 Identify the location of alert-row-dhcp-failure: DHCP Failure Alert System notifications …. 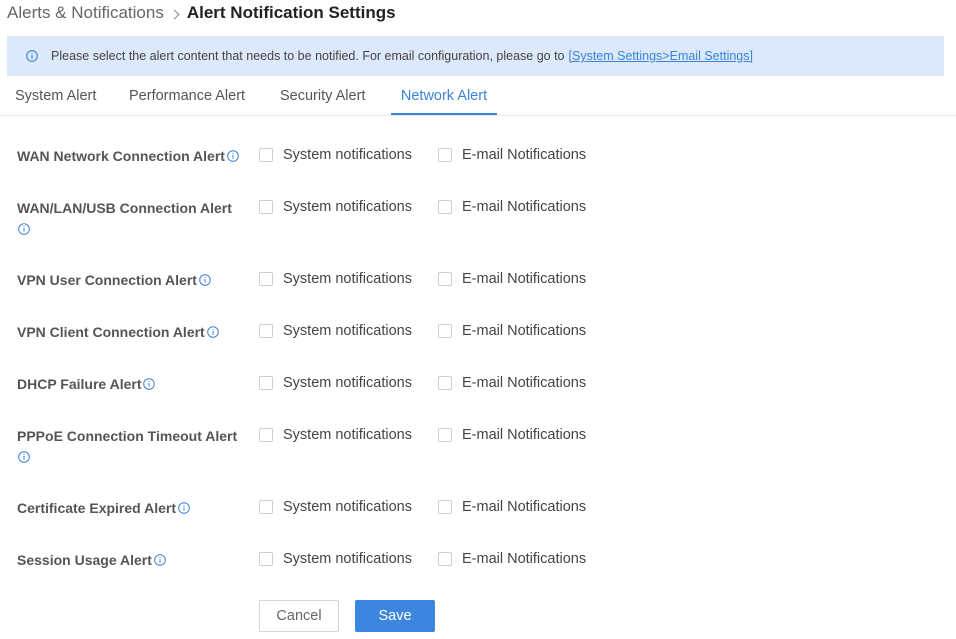
(478, 389).